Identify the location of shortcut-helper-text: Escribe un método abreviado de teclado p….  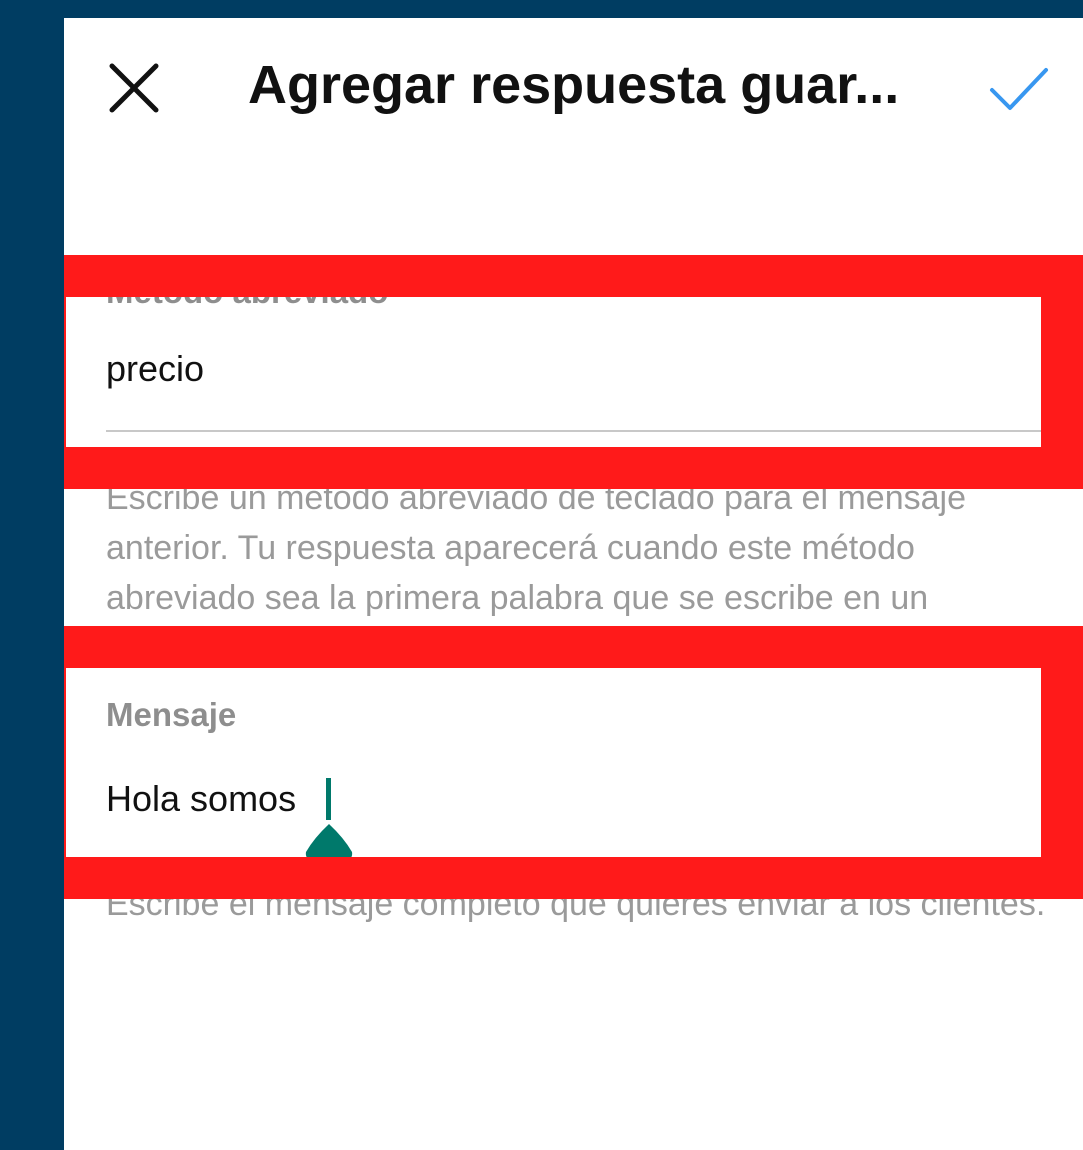
(536, 573).